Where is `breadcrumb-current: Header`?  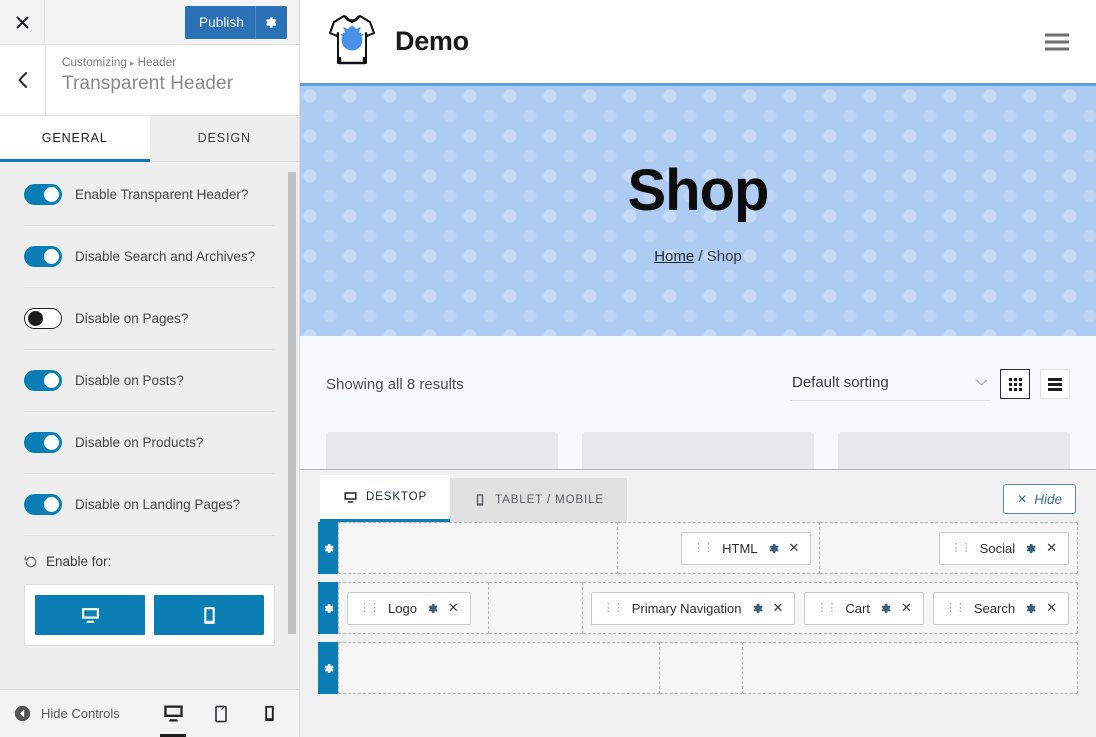 breadcrumb-current: Header is located at coordinates (157, 63).